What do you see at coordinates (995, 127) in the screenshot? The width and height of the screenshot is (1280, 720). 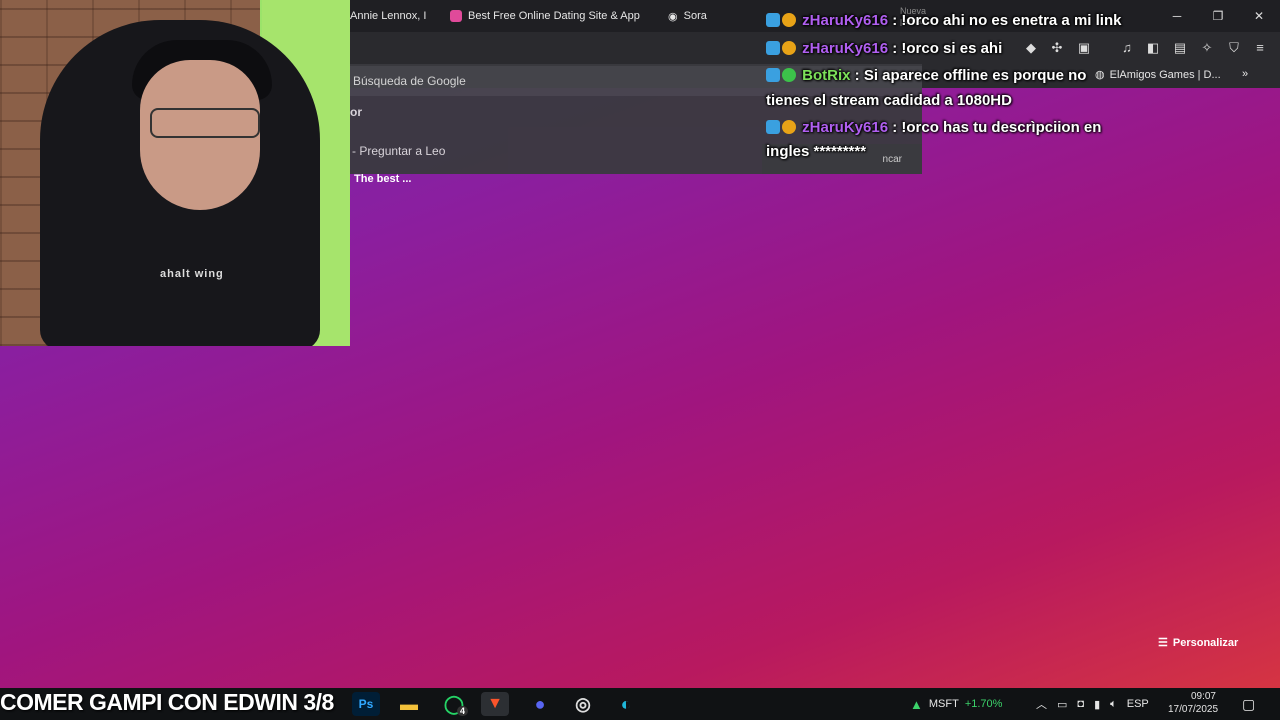 I see `chat-text: : !orco has tu descrìpciion en` at bounding box center [995, 127].